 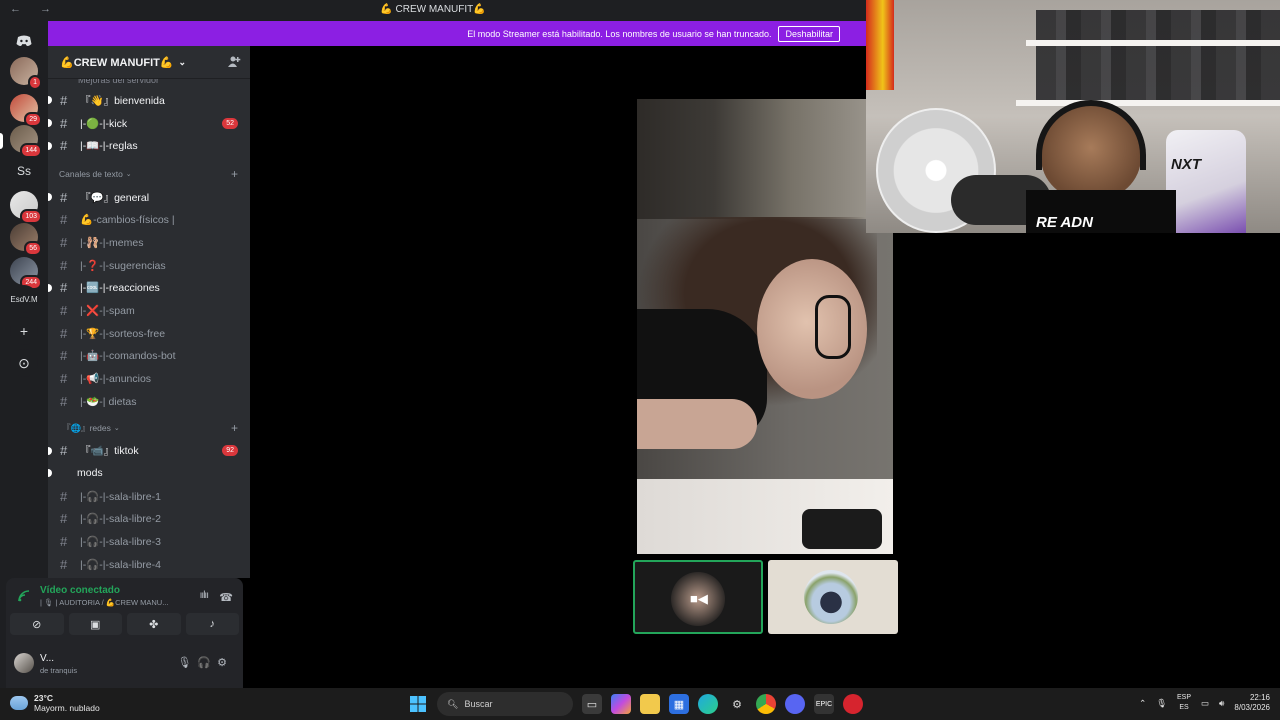 What do you see at coordinates (679, 704) in the screenshot?
I see `store-icon: ▦` at bounding box center [679, 704].